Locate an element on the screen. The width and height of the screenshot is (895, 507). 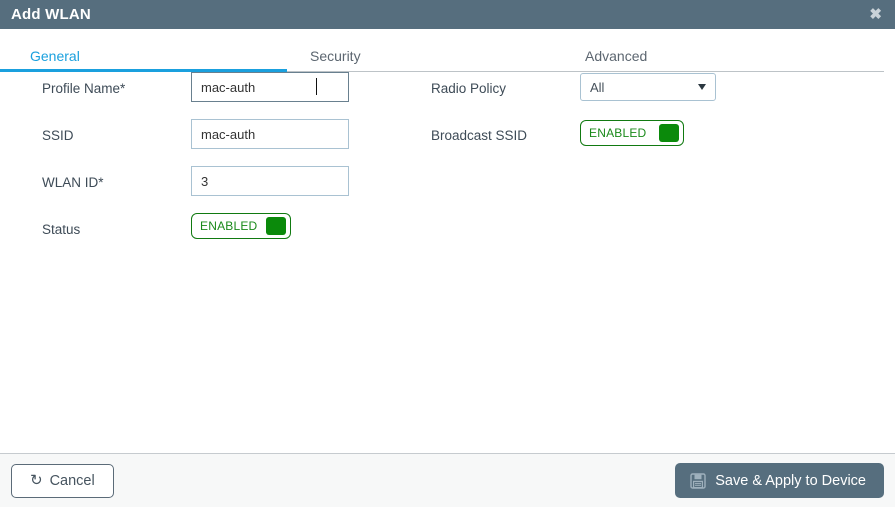
status-toggle-knob is located at coordinates (276, 226).